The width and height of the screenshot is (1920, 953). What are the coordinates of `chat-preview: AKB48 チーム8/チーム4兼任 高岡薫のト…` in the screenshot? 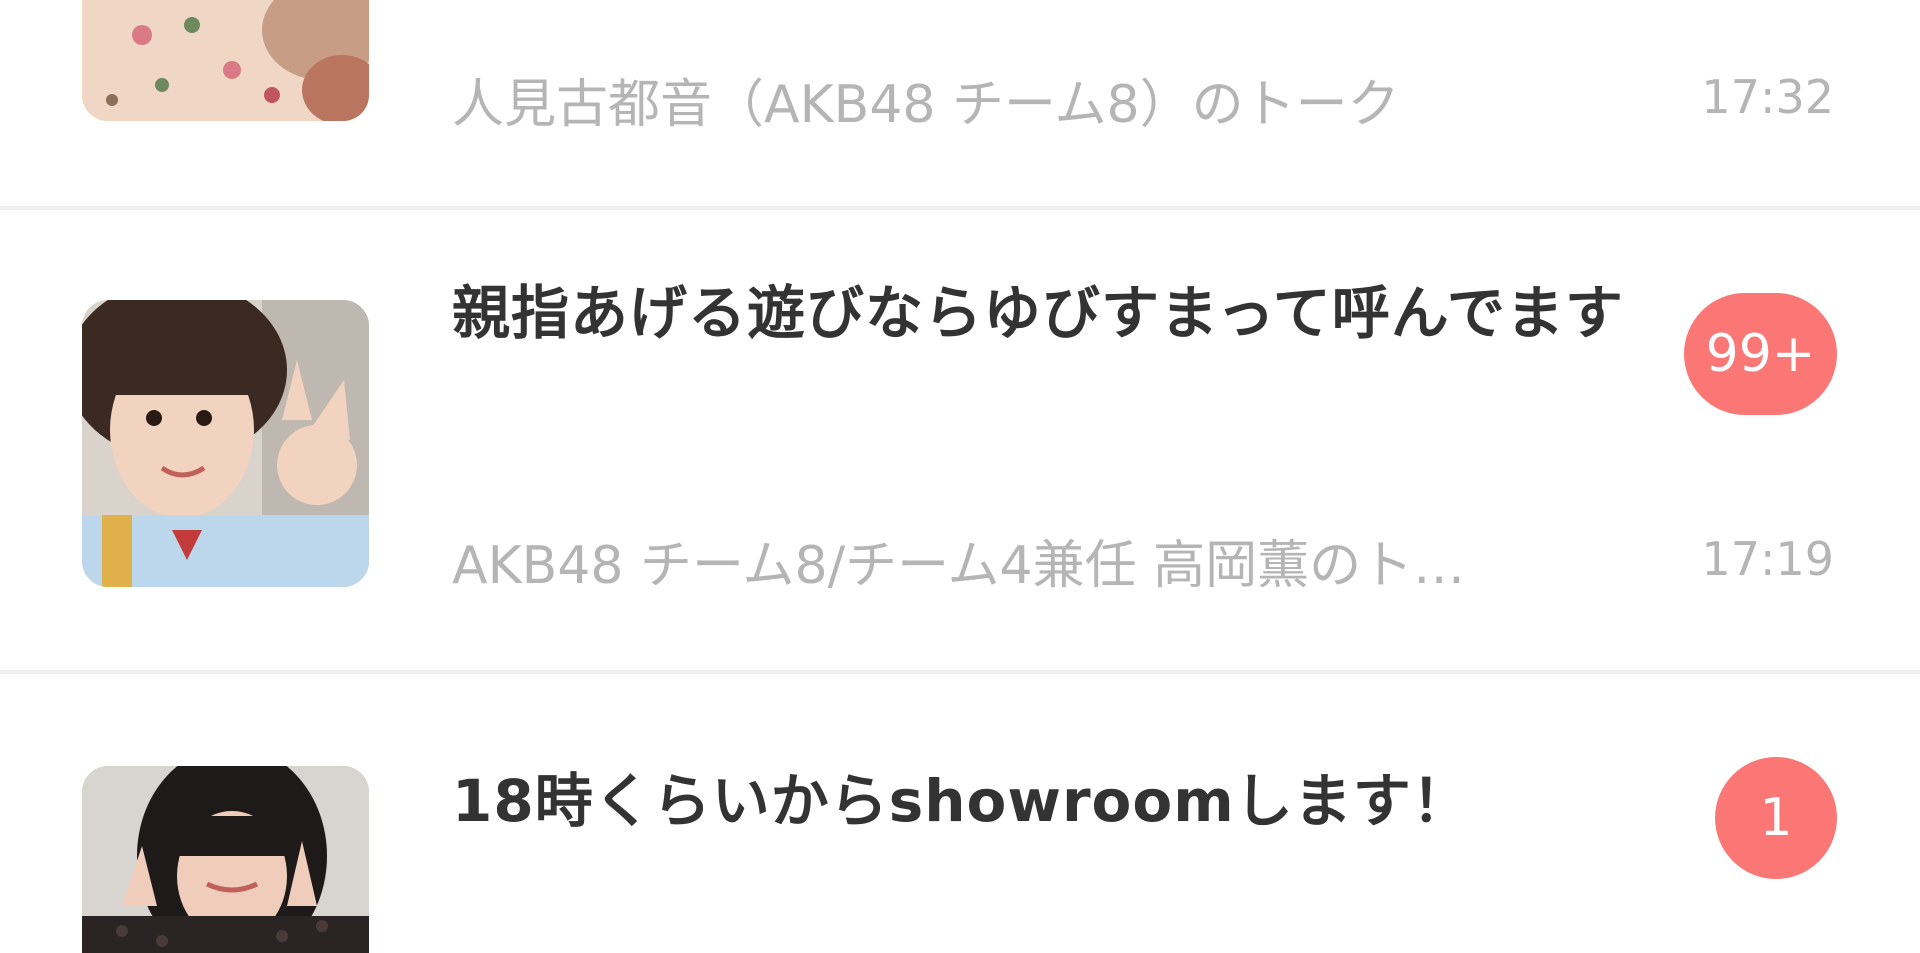 It's located at (959, 566).